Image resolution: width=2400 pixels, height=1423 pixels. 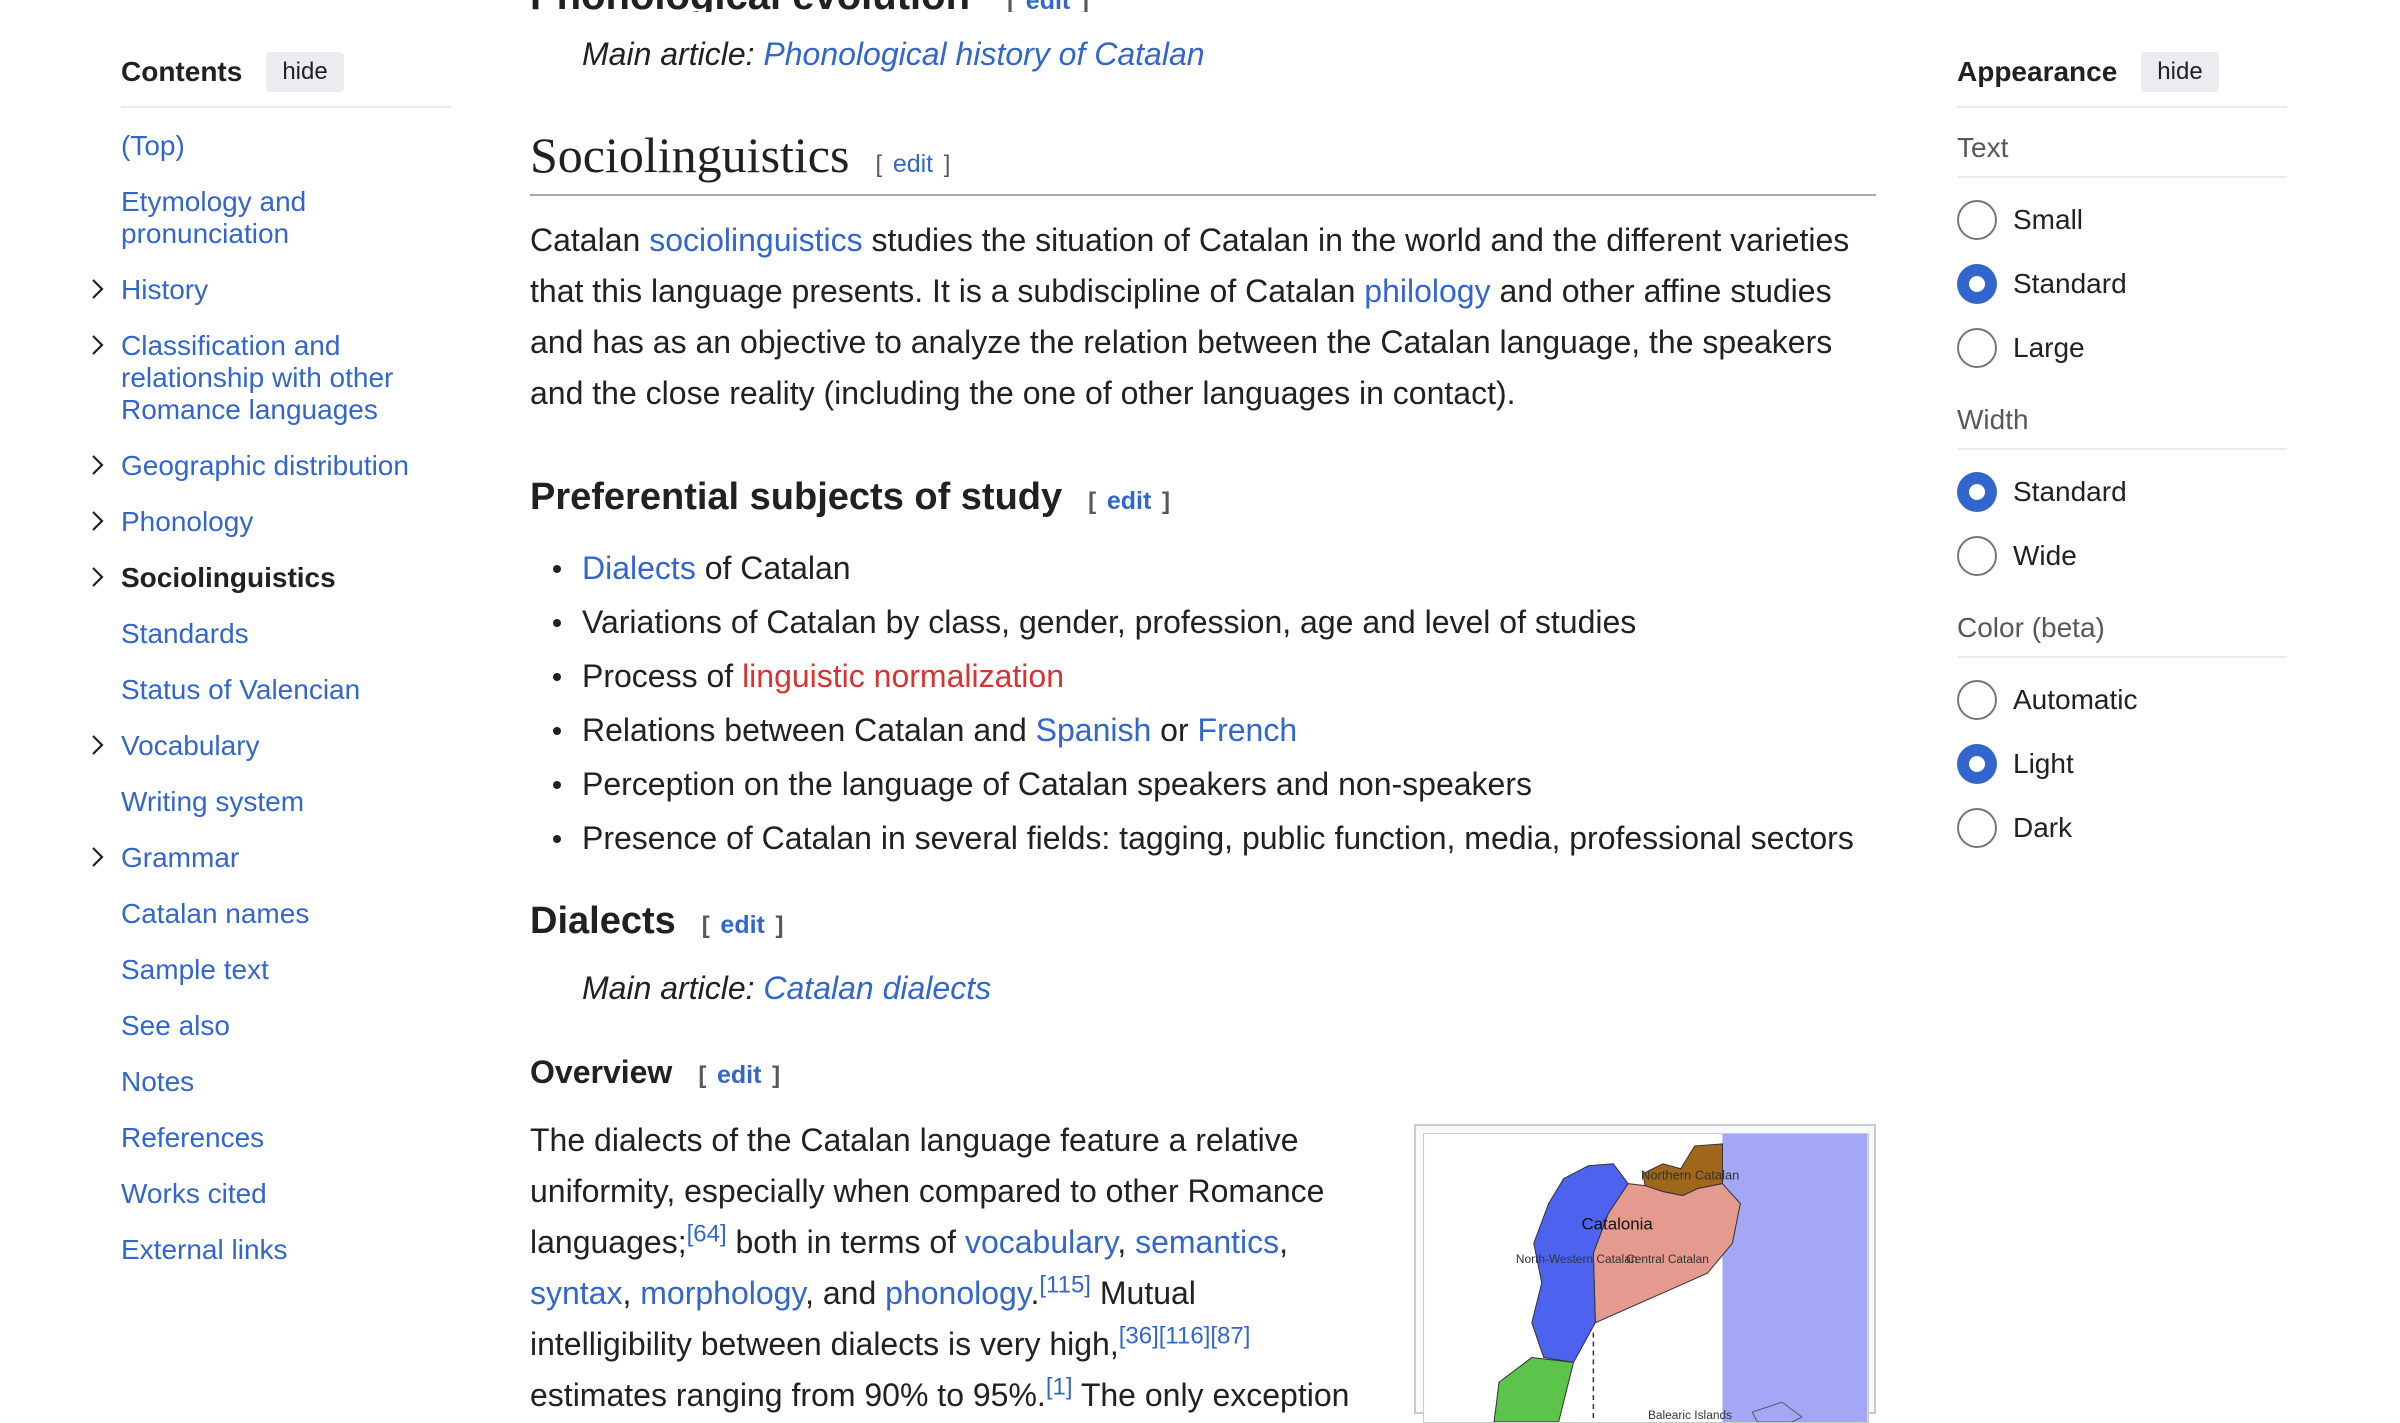 I want to click on toc-item-label: Vocabulary, so click(x=286, y=746).